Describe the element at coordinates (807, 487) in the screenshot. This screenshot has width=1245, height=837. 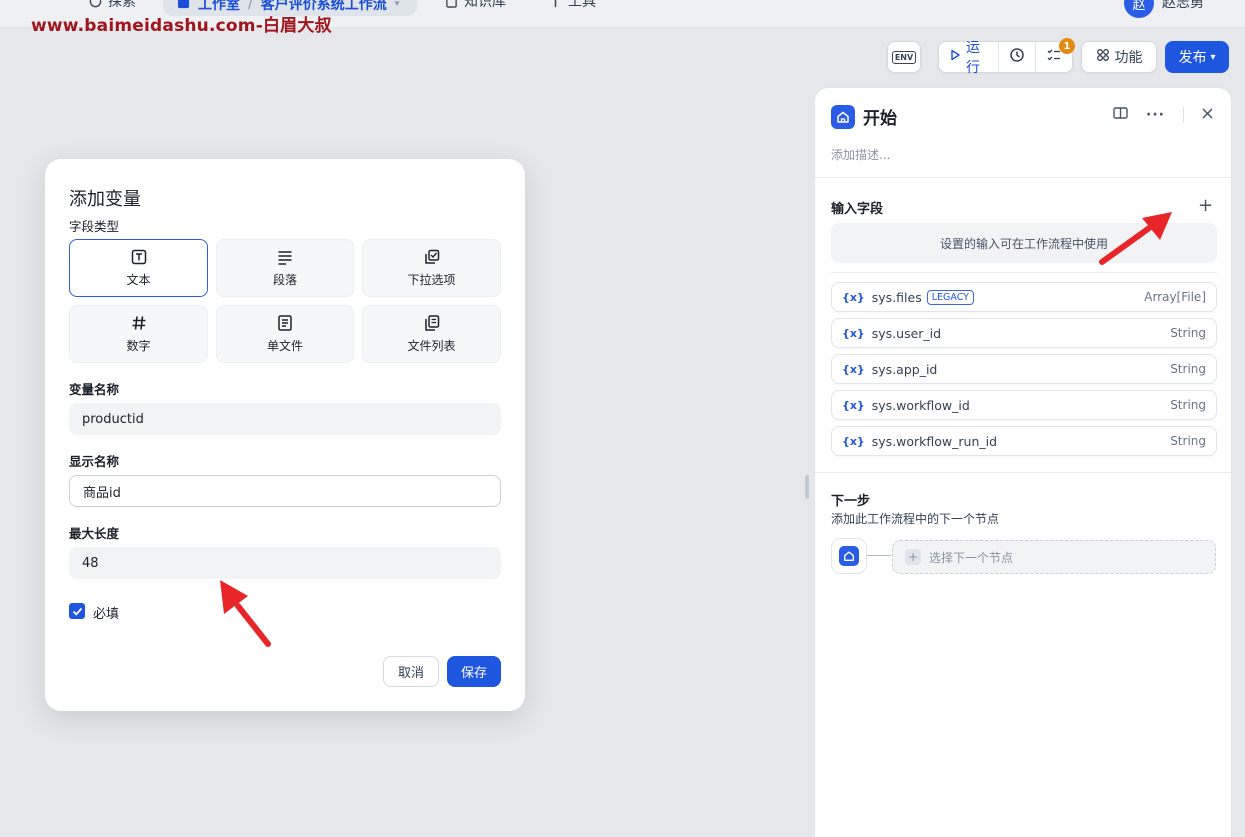
I see `panel-resize-handle` at that location.